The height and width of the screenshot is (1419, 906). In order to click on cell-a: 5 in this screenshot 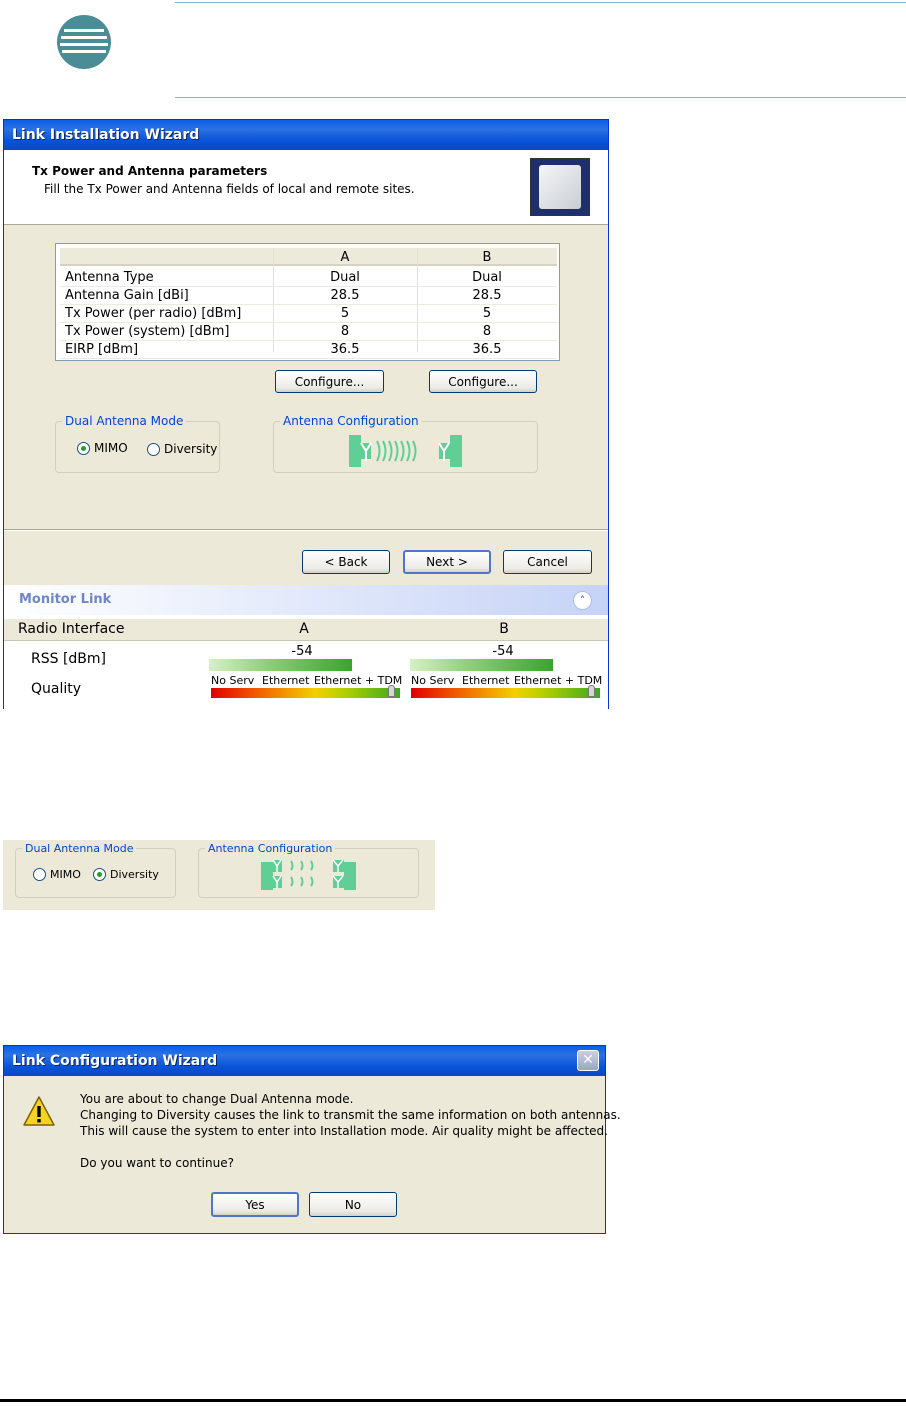, I will do `click(345, 313)`.